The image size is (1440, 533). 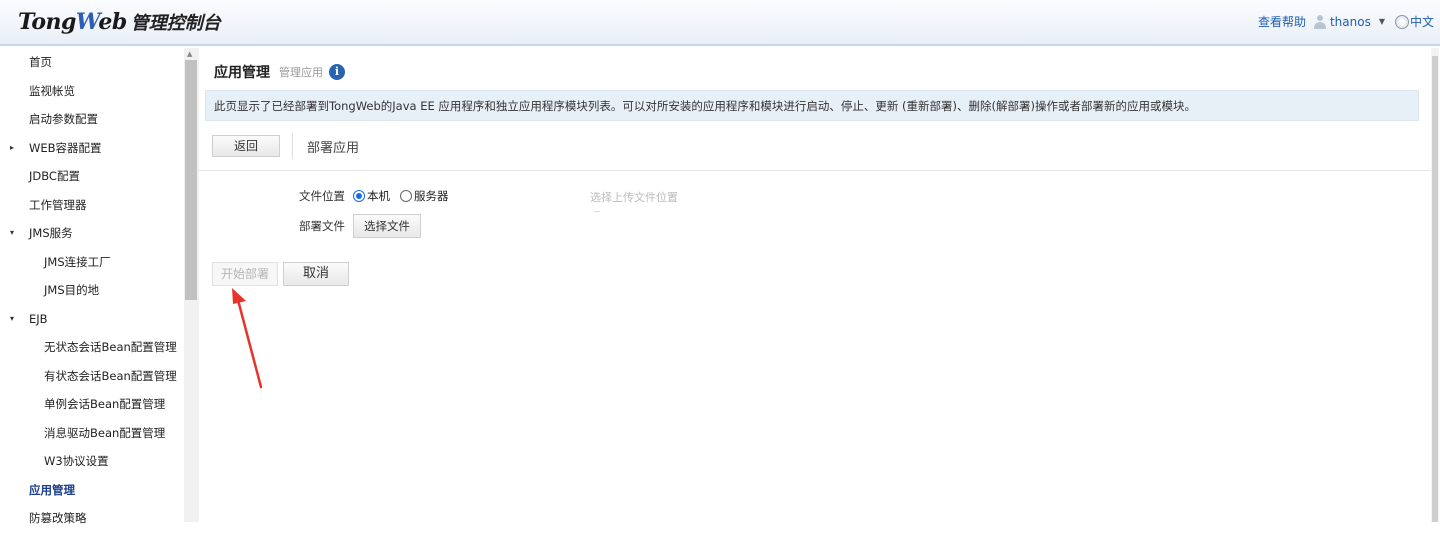 I want to click on app-header: TongWeb 管理控制台 查看帮助 thanos ▼ 中文, so click(x=720, y=23).